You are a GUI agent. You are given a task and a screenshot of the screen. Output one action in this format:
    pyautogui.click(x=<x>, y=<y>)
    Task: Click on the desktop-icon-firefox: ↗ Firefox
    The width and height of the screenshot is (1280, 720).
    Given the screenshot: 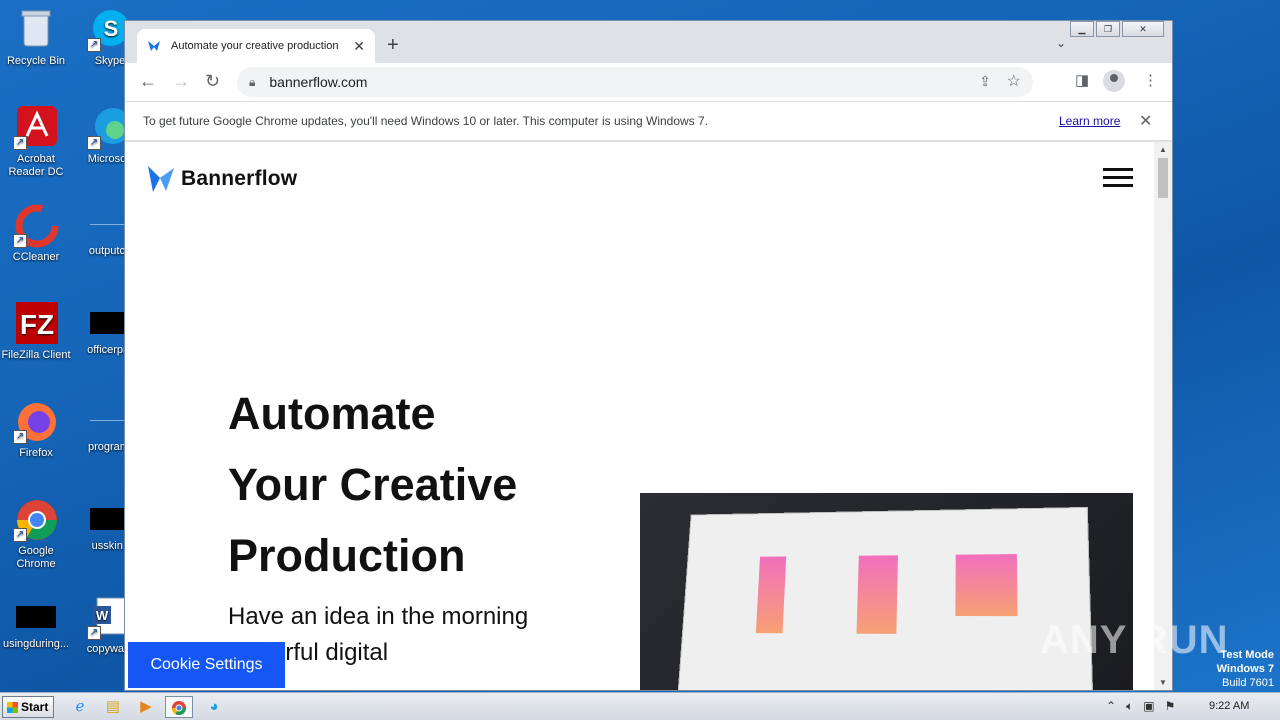 What is the action you would take?
    pyautogui.click(x=38, y=429)
    